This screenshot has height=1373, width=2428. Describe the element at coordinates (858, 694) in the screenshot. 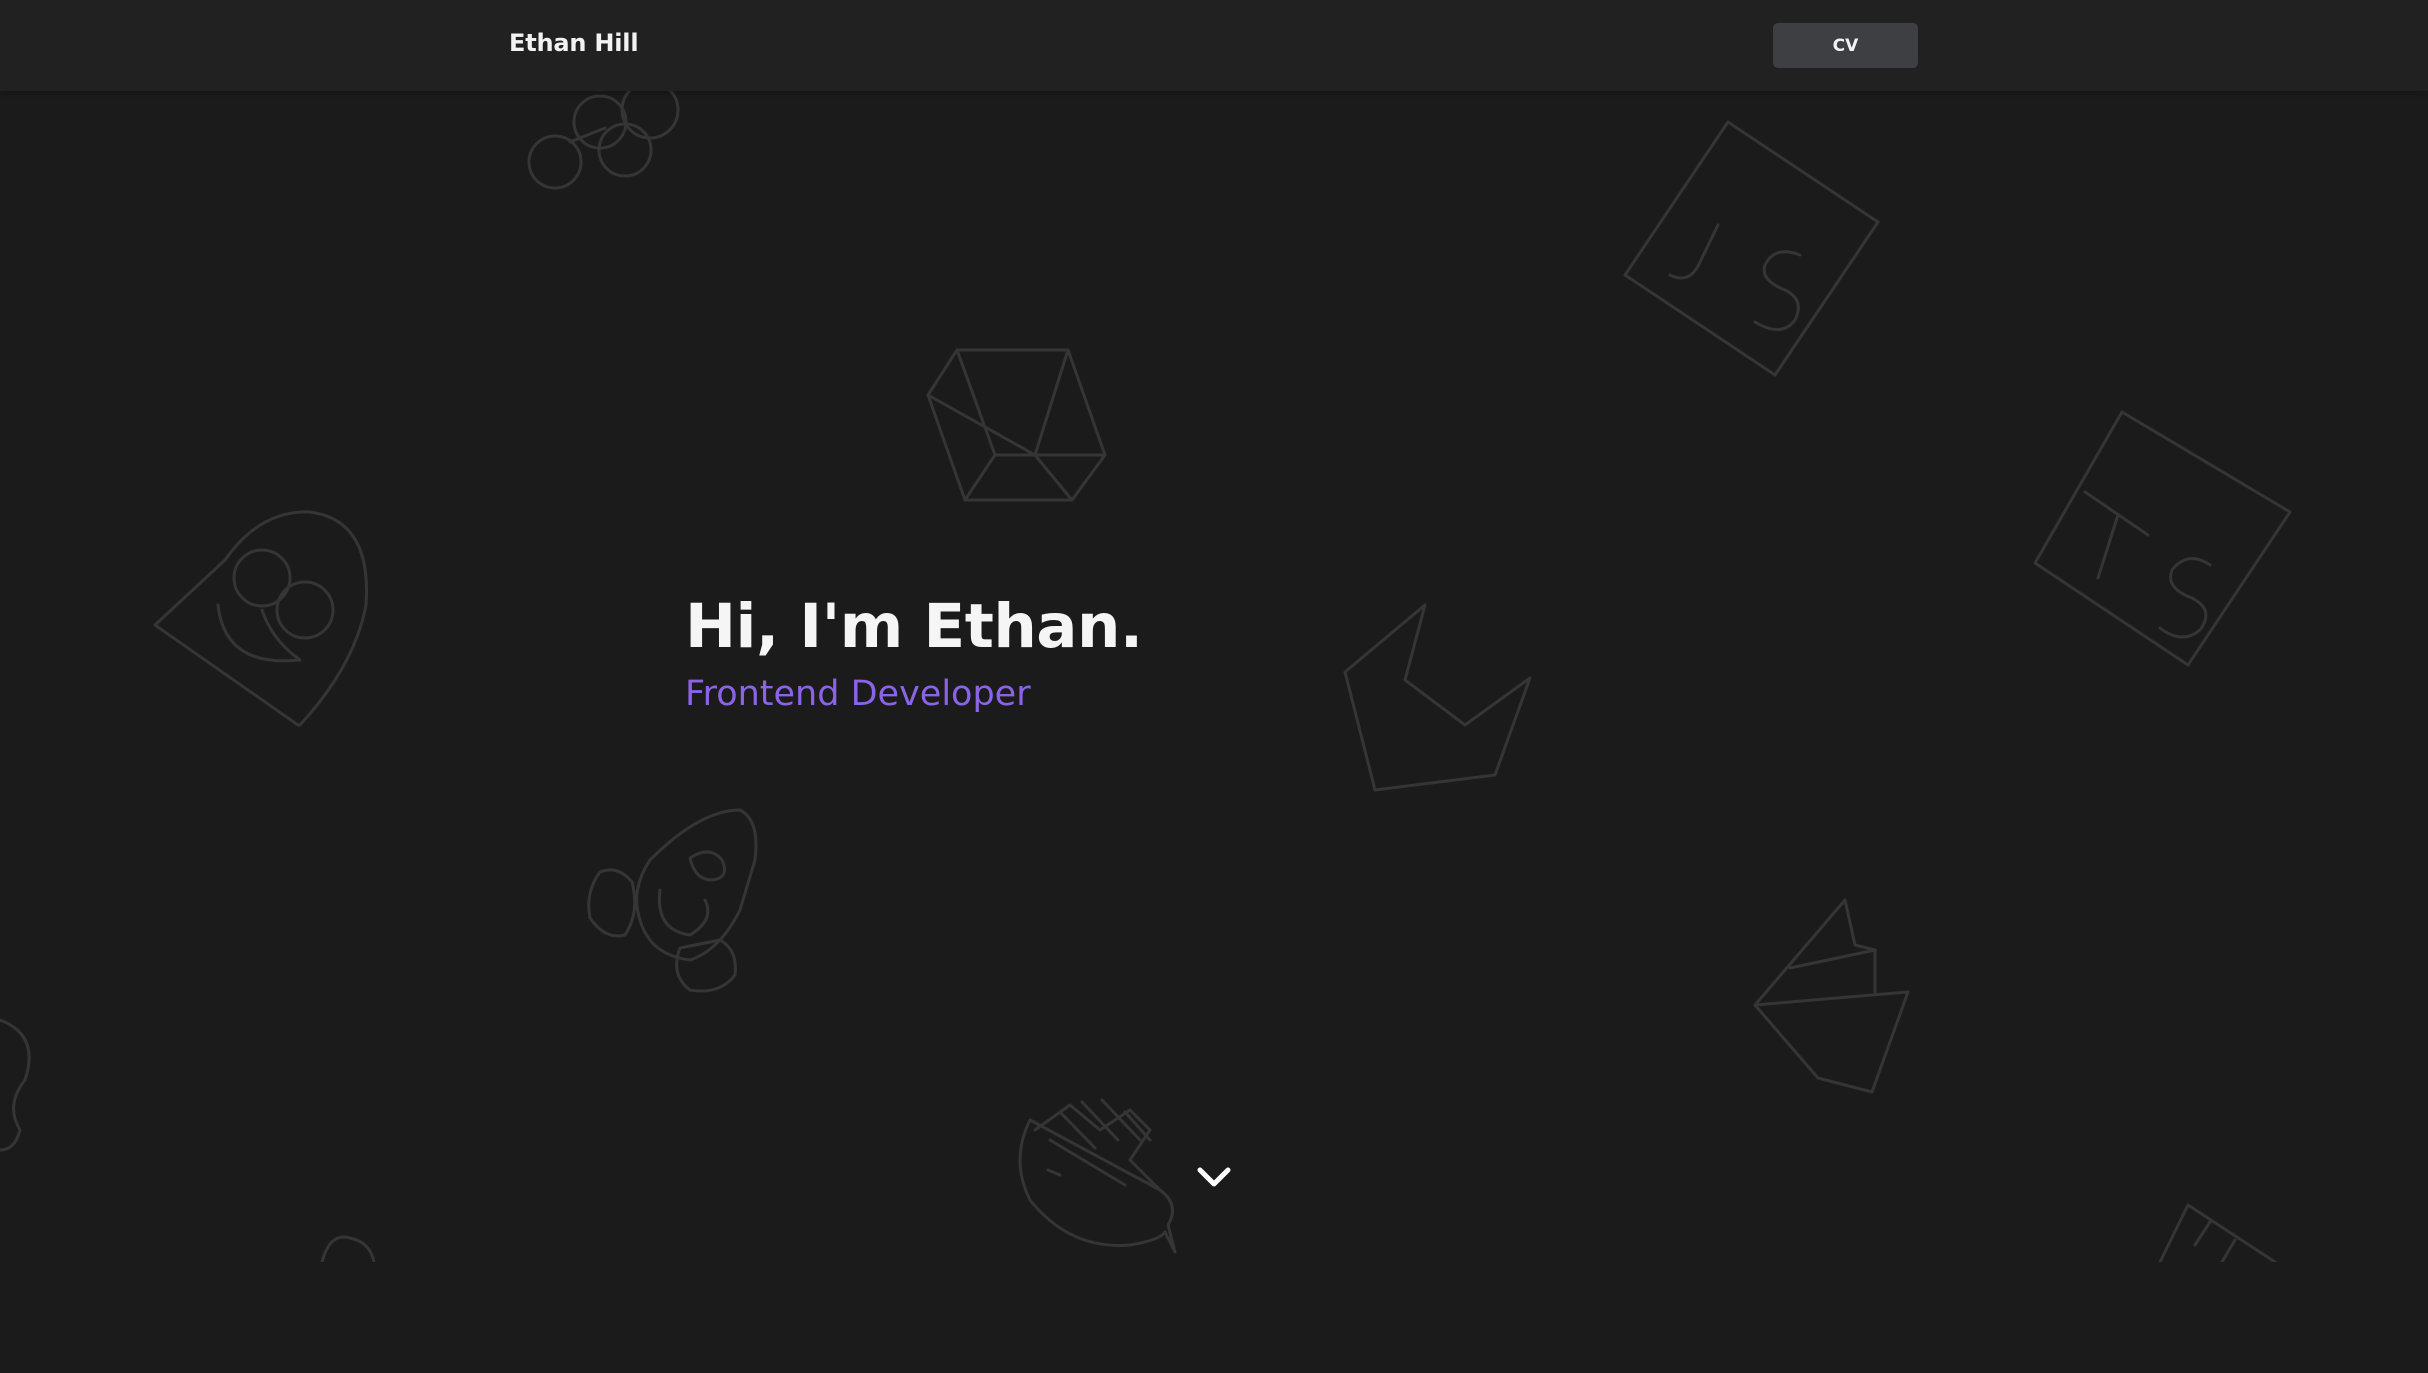

I see `hero-subtitle: Frontend Developer` at that location.